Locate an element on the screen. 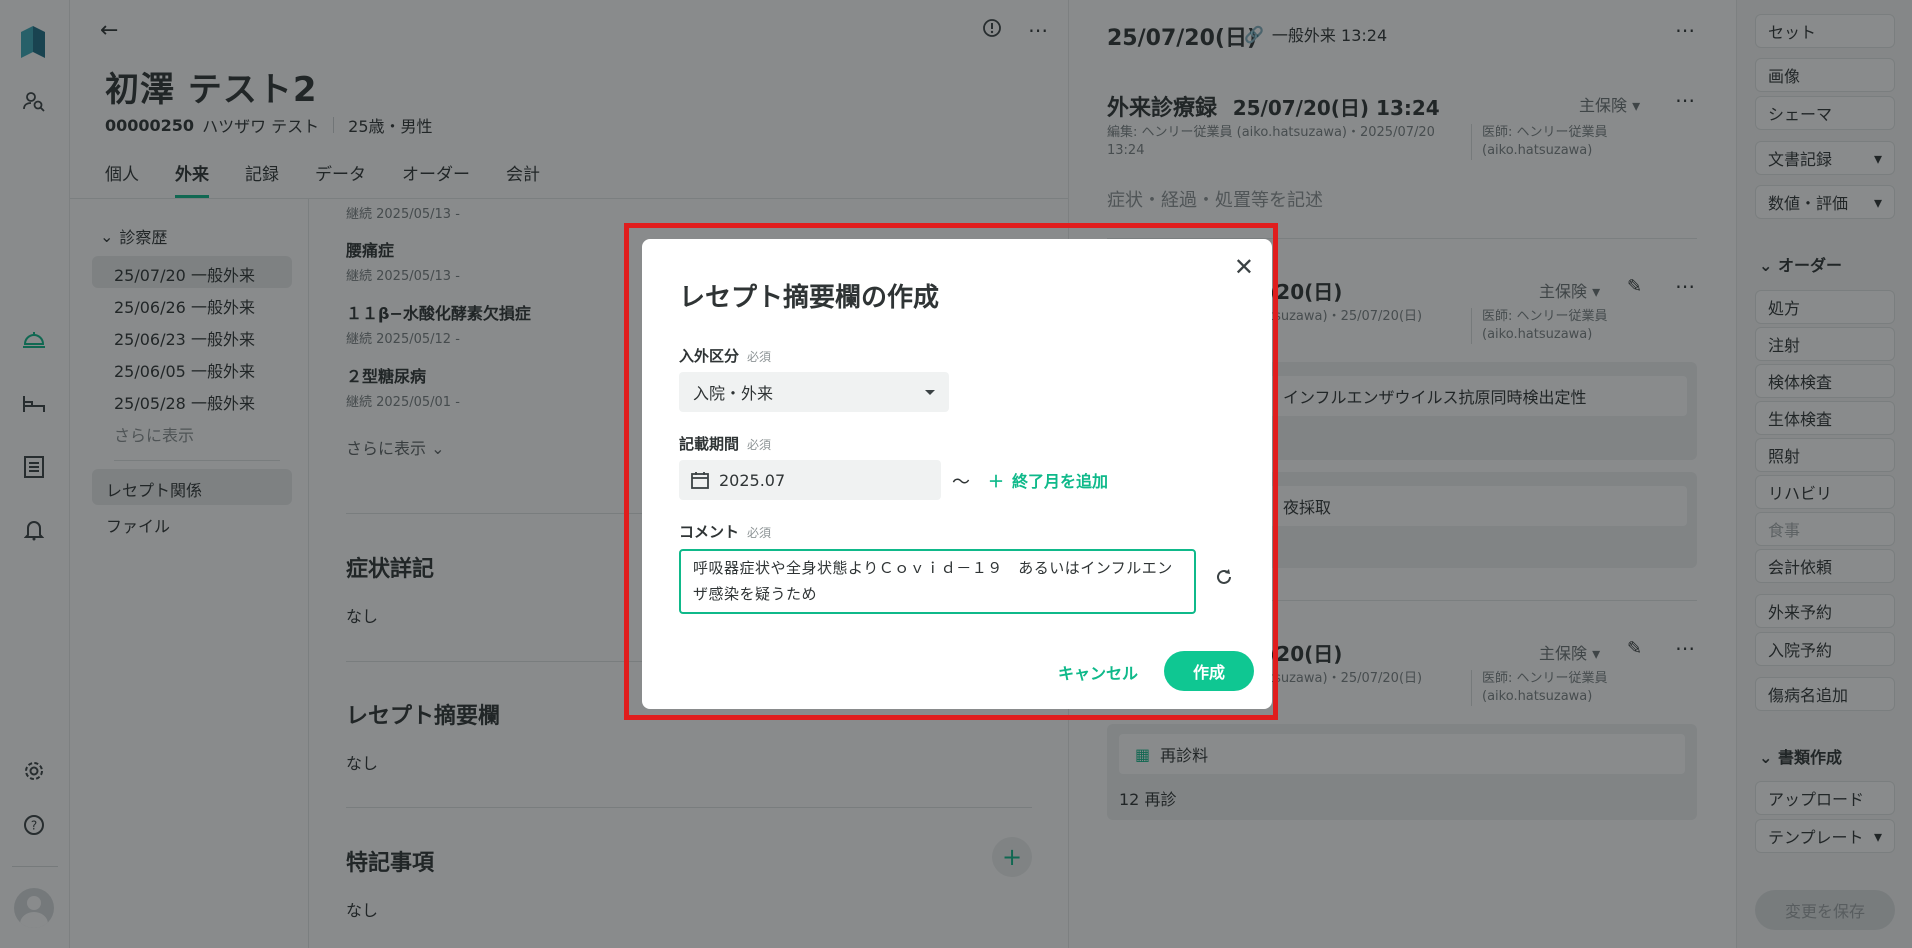 This screenshot has height=948, width=1912. add-end-month-button: ＋ 終了月を追加 is located at coordinates (1048, 480).